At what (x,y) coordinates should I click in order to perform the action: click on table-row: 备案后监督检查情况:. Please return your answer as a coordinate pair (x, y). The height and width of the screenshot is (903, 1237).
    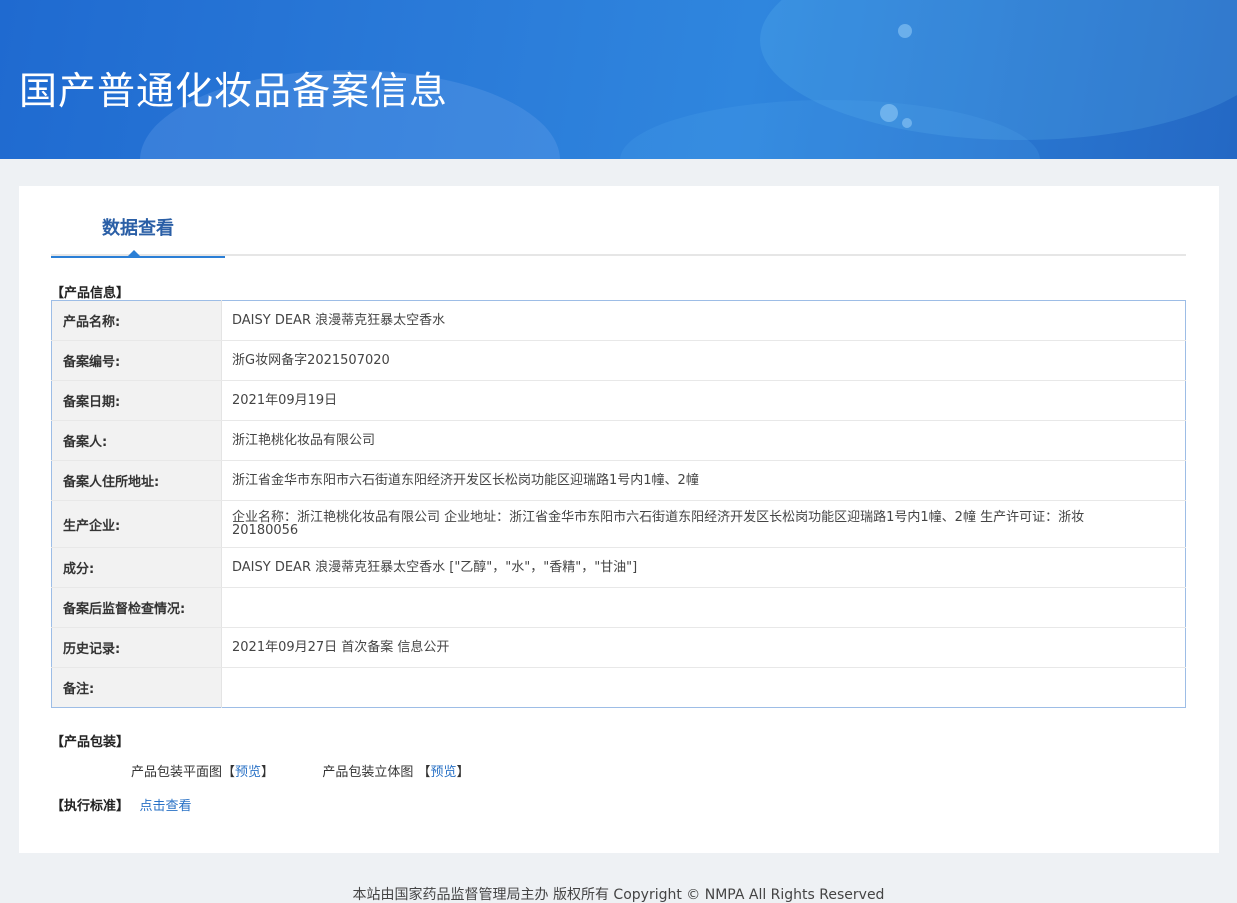
    Looking at the image, I should click on (618, 607).